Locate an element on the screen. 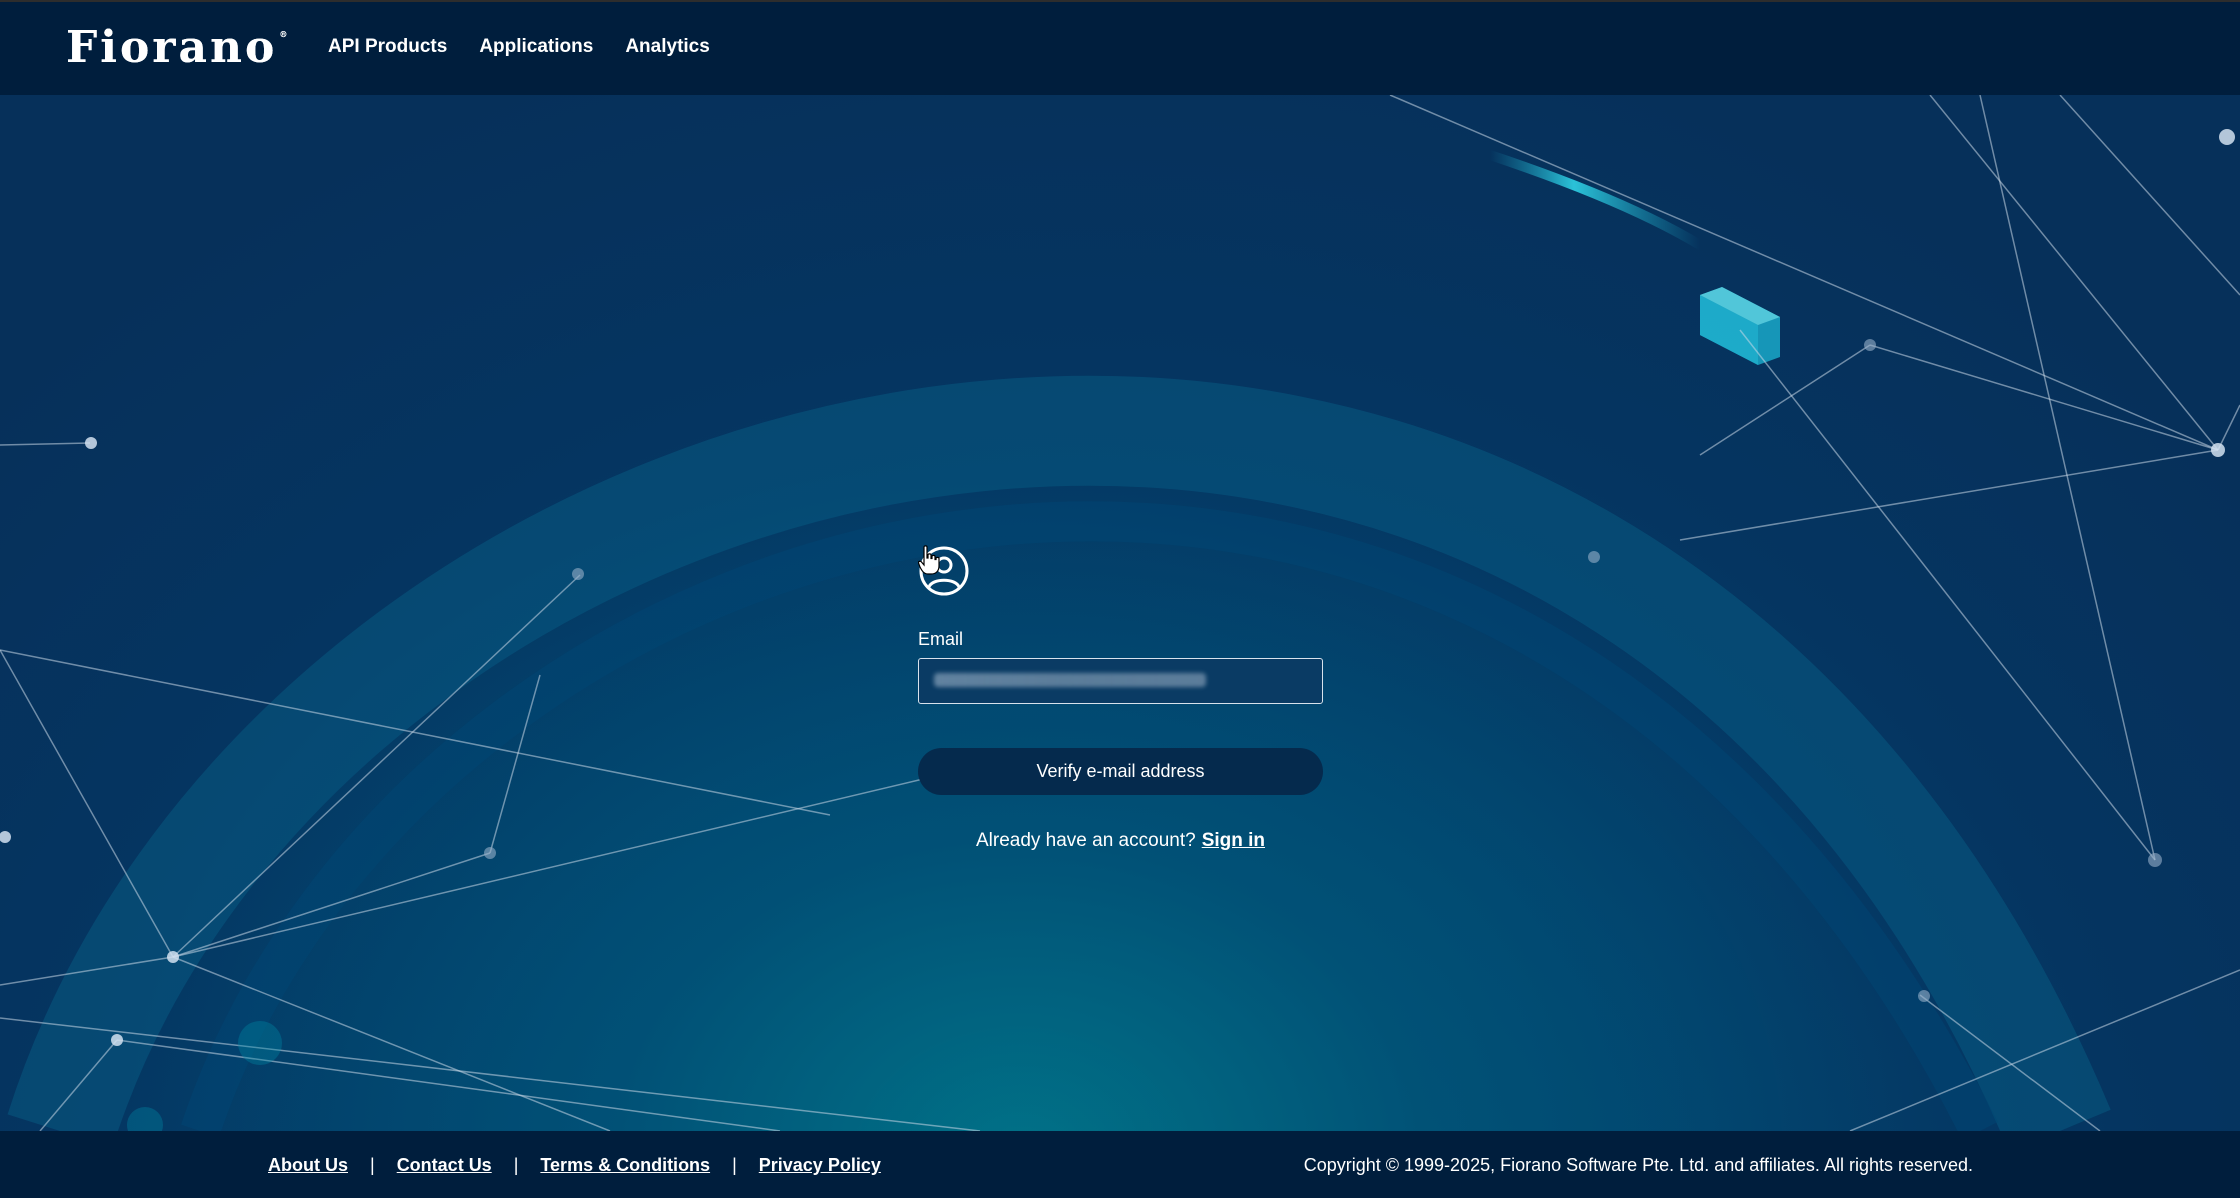  signin-prompt: Already have an account? is located at coordinates (1085, 840).